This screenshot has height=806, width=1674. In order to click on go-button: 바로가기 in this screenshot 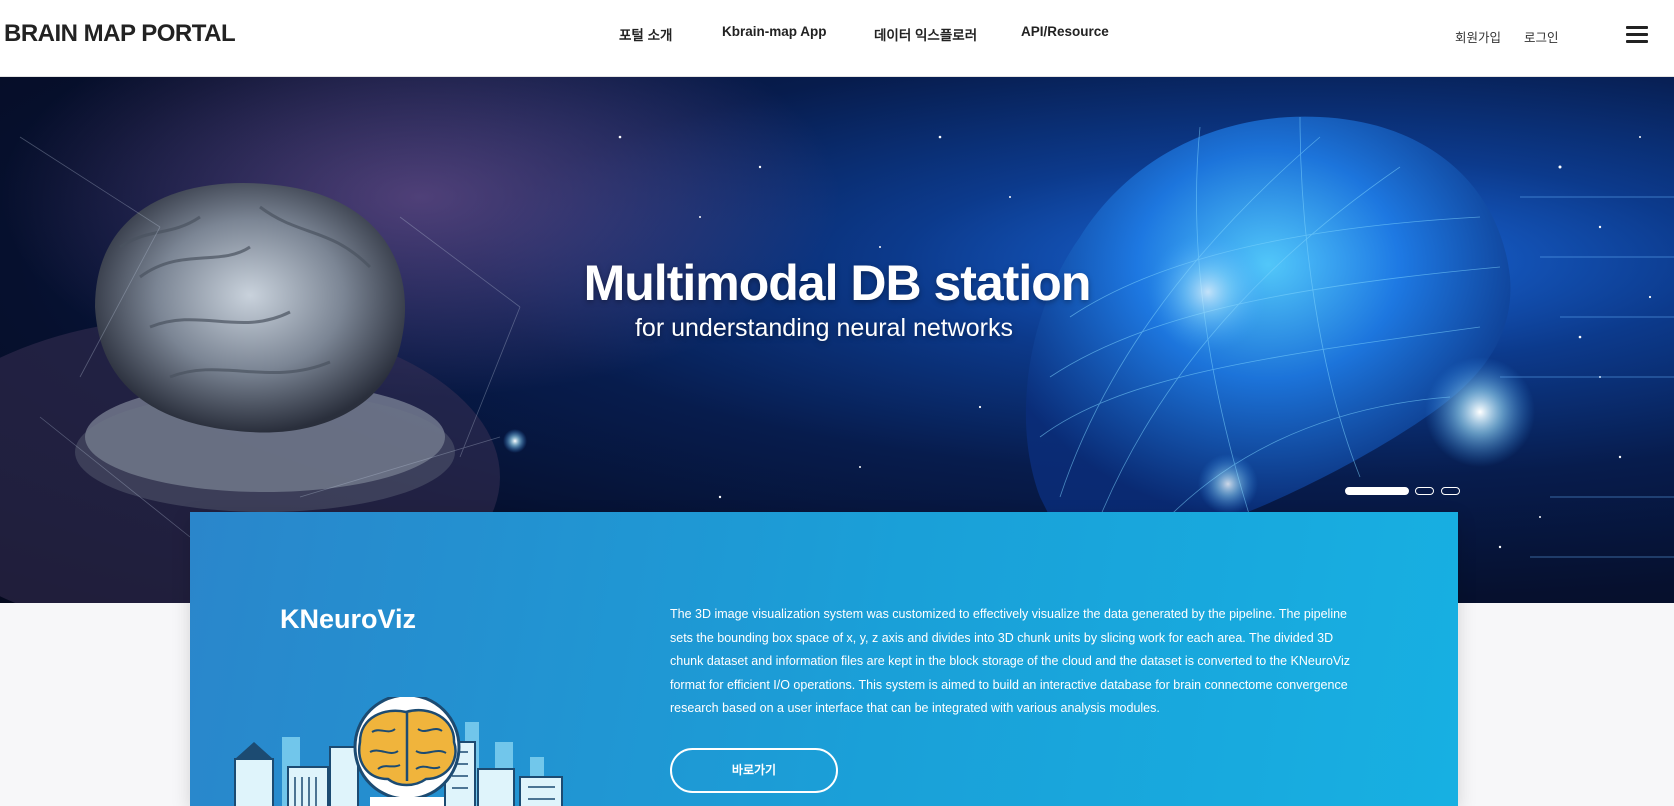, I will do `click(754, 770)`.